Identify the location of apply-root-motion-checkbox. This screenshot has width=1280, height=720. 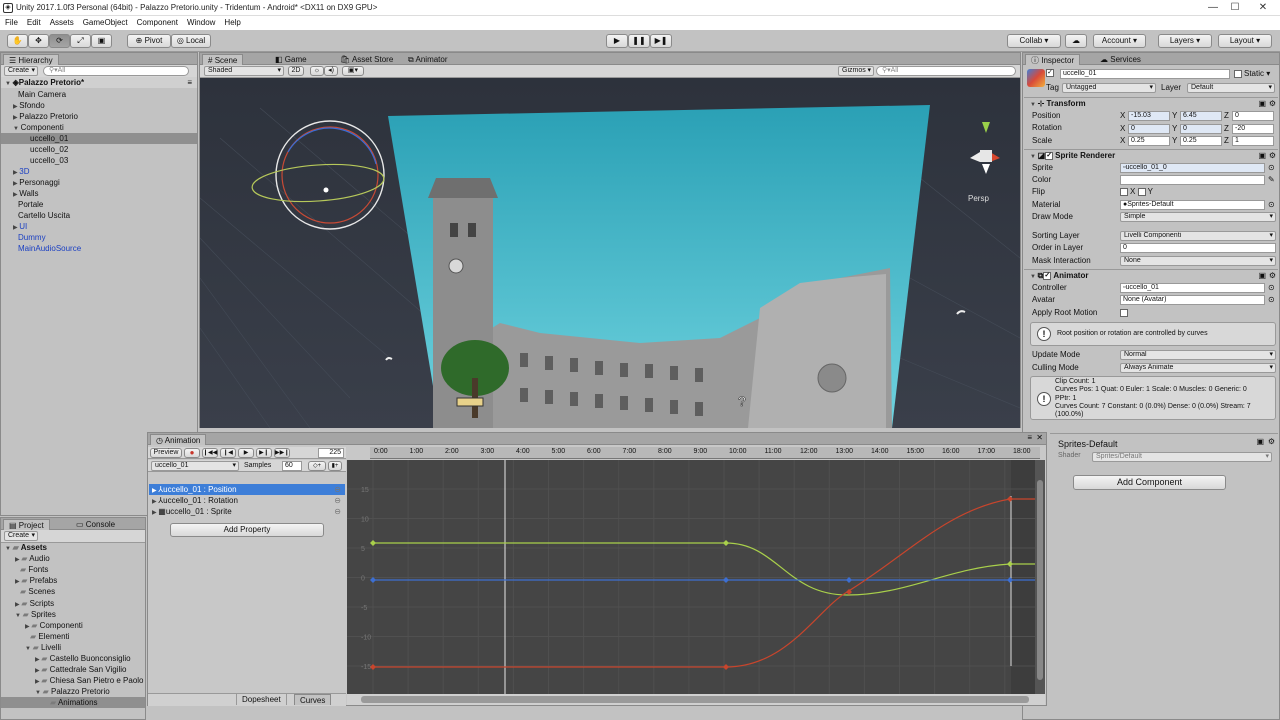
(1125, 313).